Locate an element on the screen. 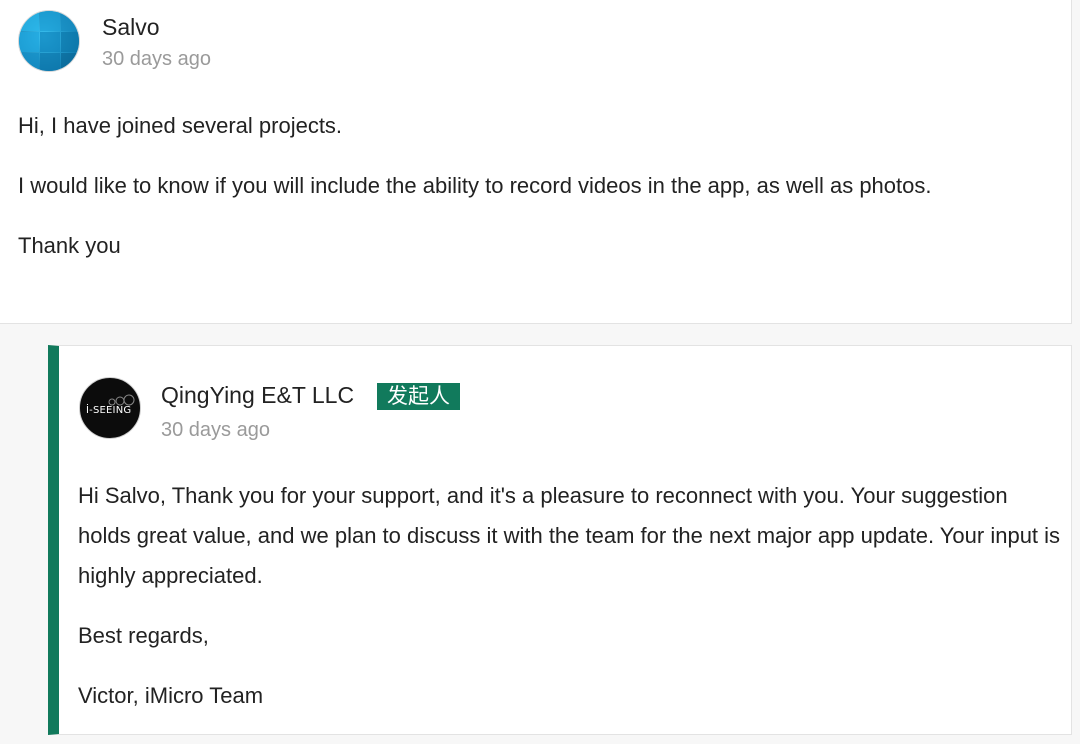 The image size is (1080, 744). avatar-pattern-icon is located at coordinates (49, 41).